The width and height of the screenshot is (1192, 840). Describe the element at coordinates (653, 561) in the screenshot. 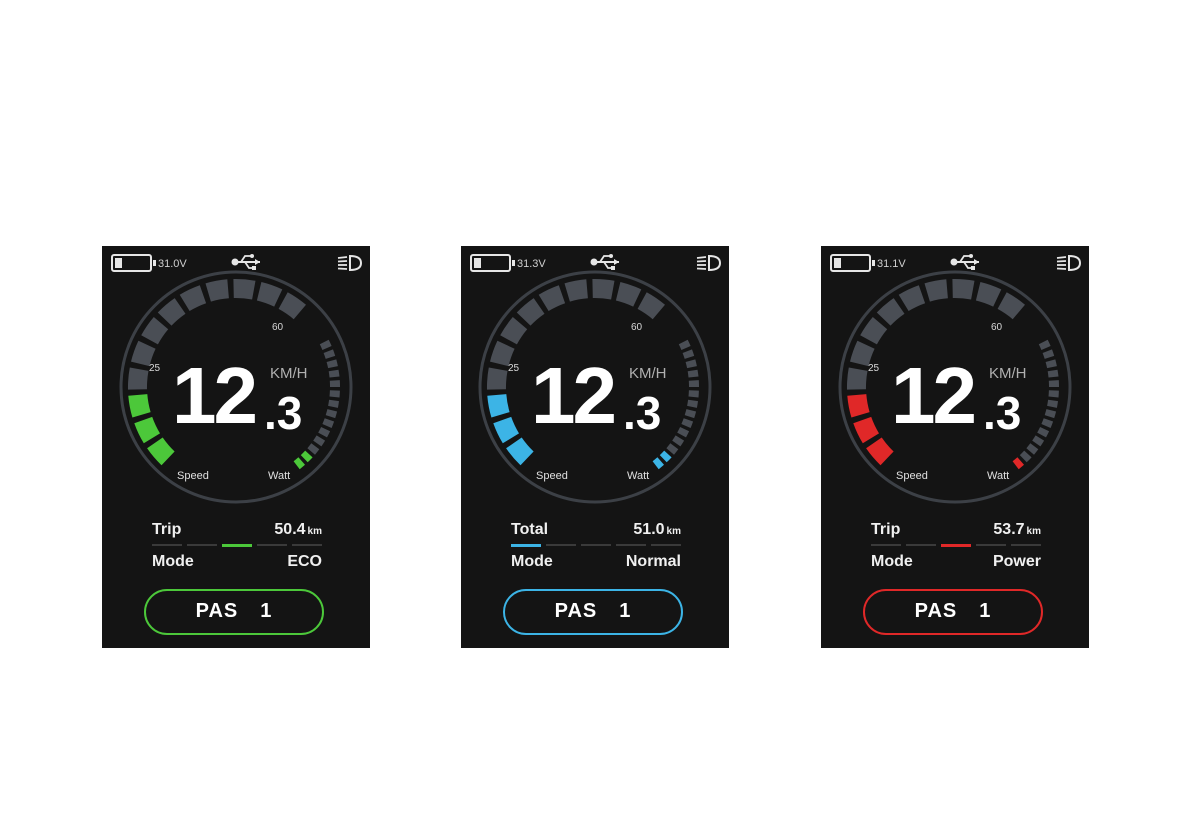

I see `mode-value: Normal` at that location.